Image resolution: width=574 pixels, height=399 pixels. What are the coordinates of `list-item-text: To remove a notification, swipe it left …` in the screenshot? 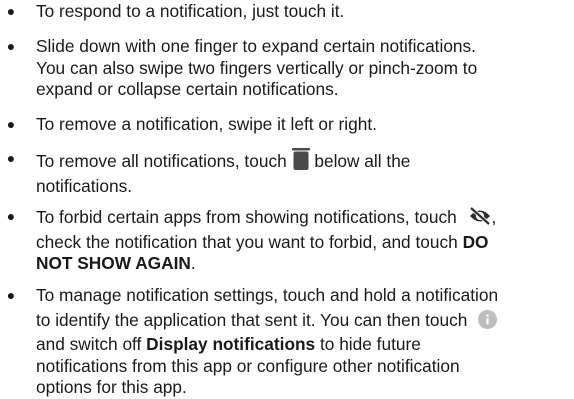 It's located at (305, 125).